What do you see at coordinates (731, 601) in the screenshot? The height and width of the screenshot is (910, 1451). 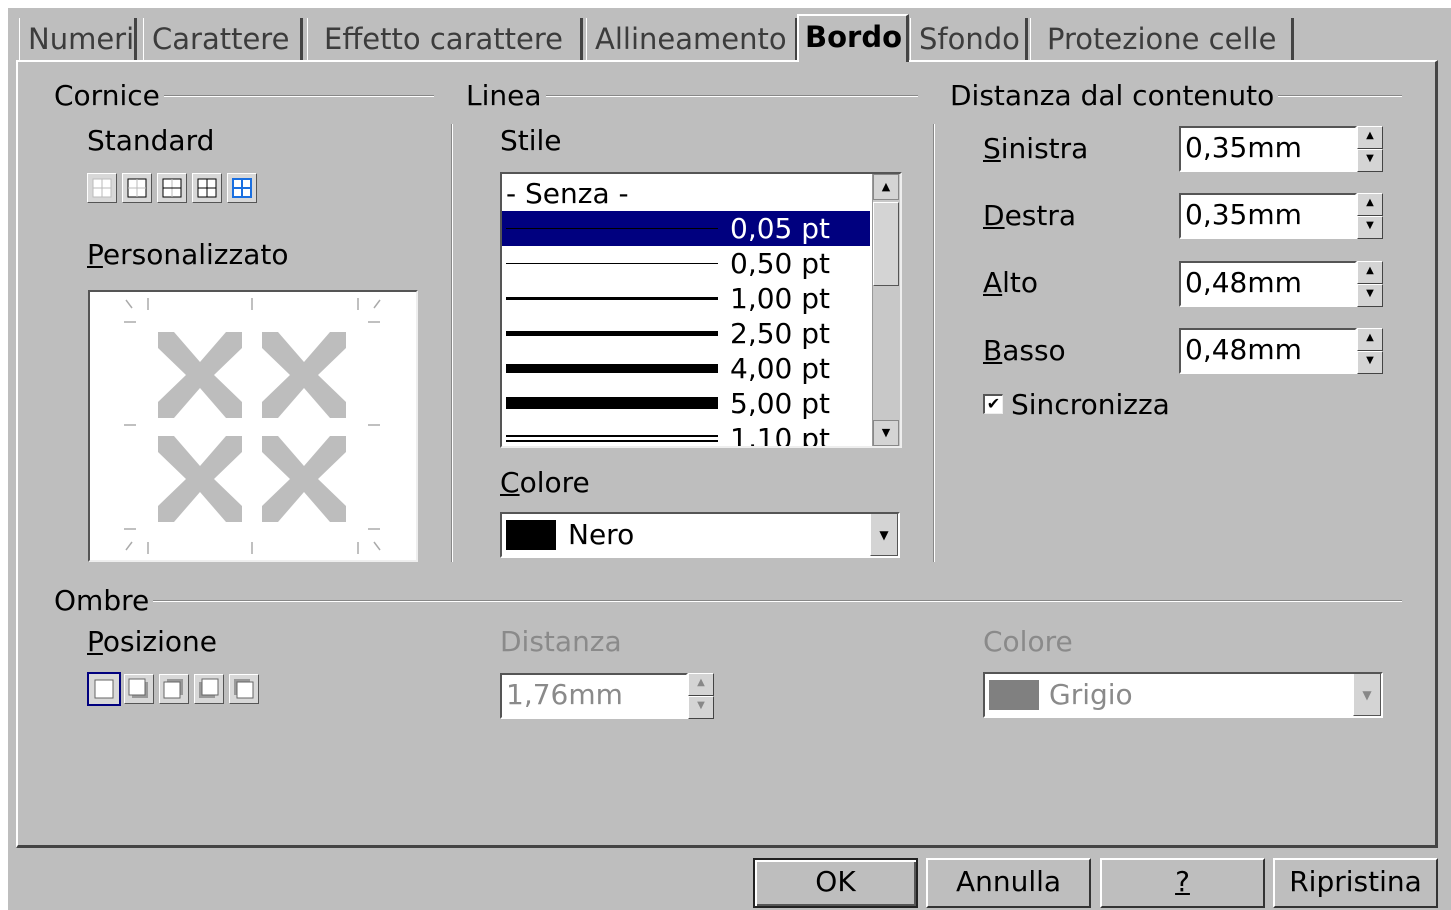 I see `group-line` at bounding box center [731, 601].